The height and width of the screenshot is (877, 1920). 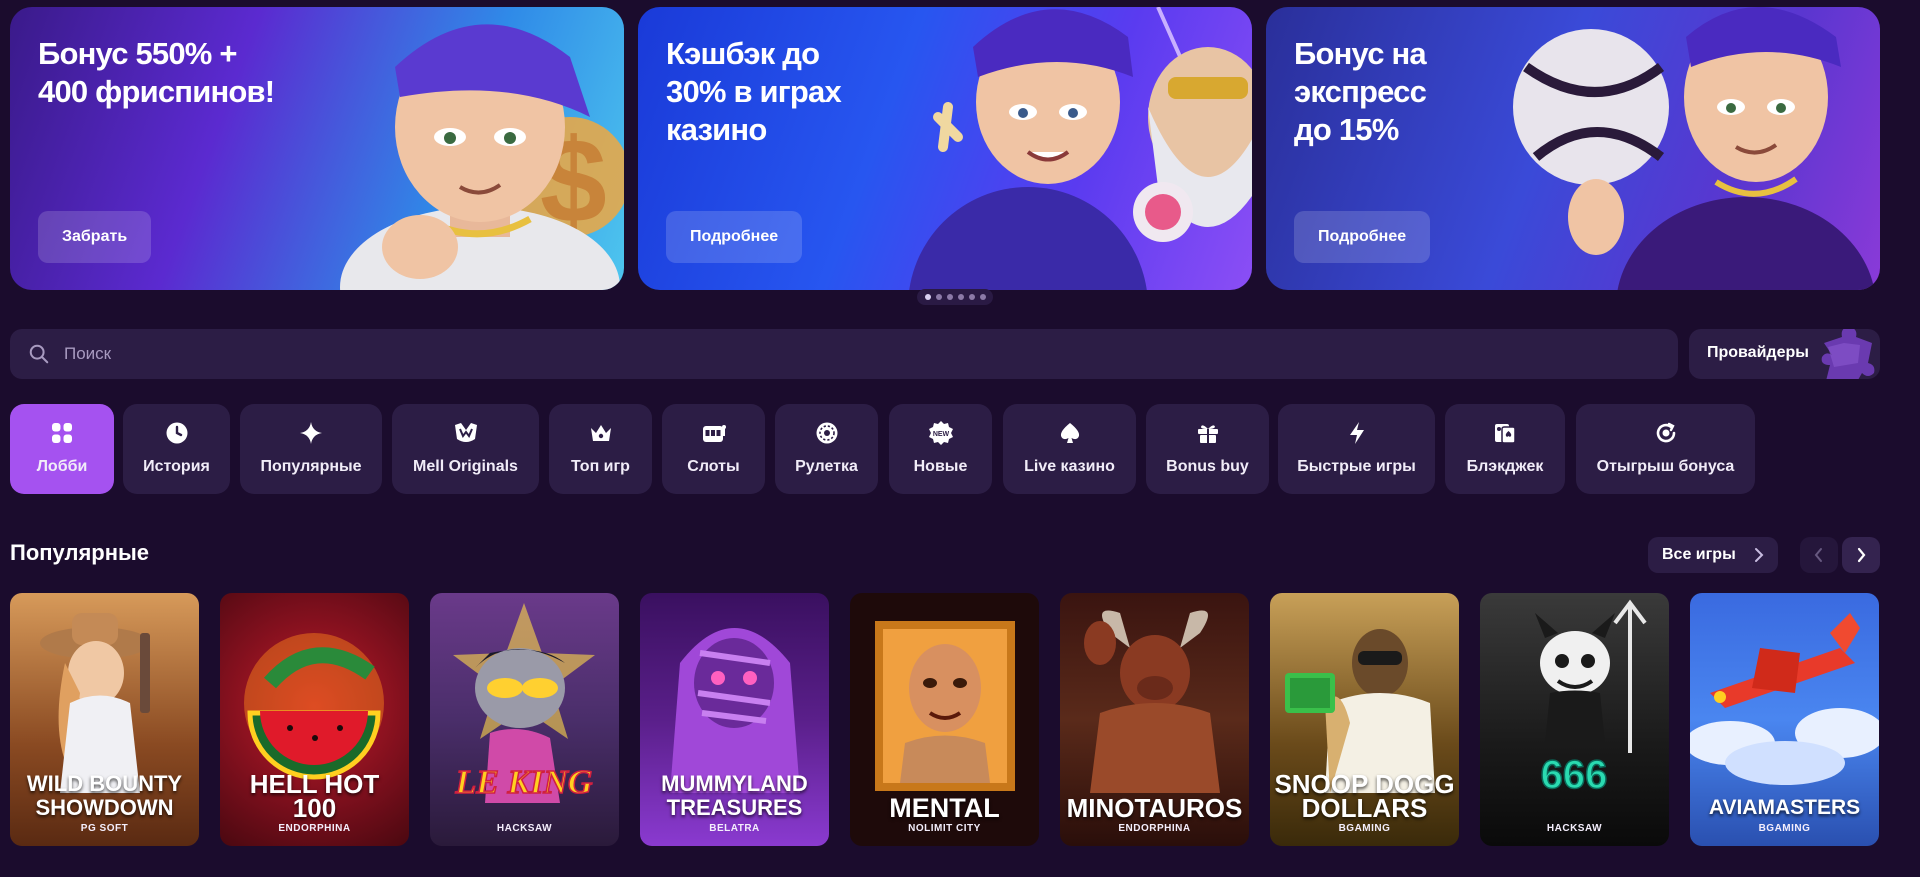 What do you see at coordinates (944, 719) in the screenshot?
I see `game-card: MENTAL NOLIMIT CITY` at bounding box center [944, 719].